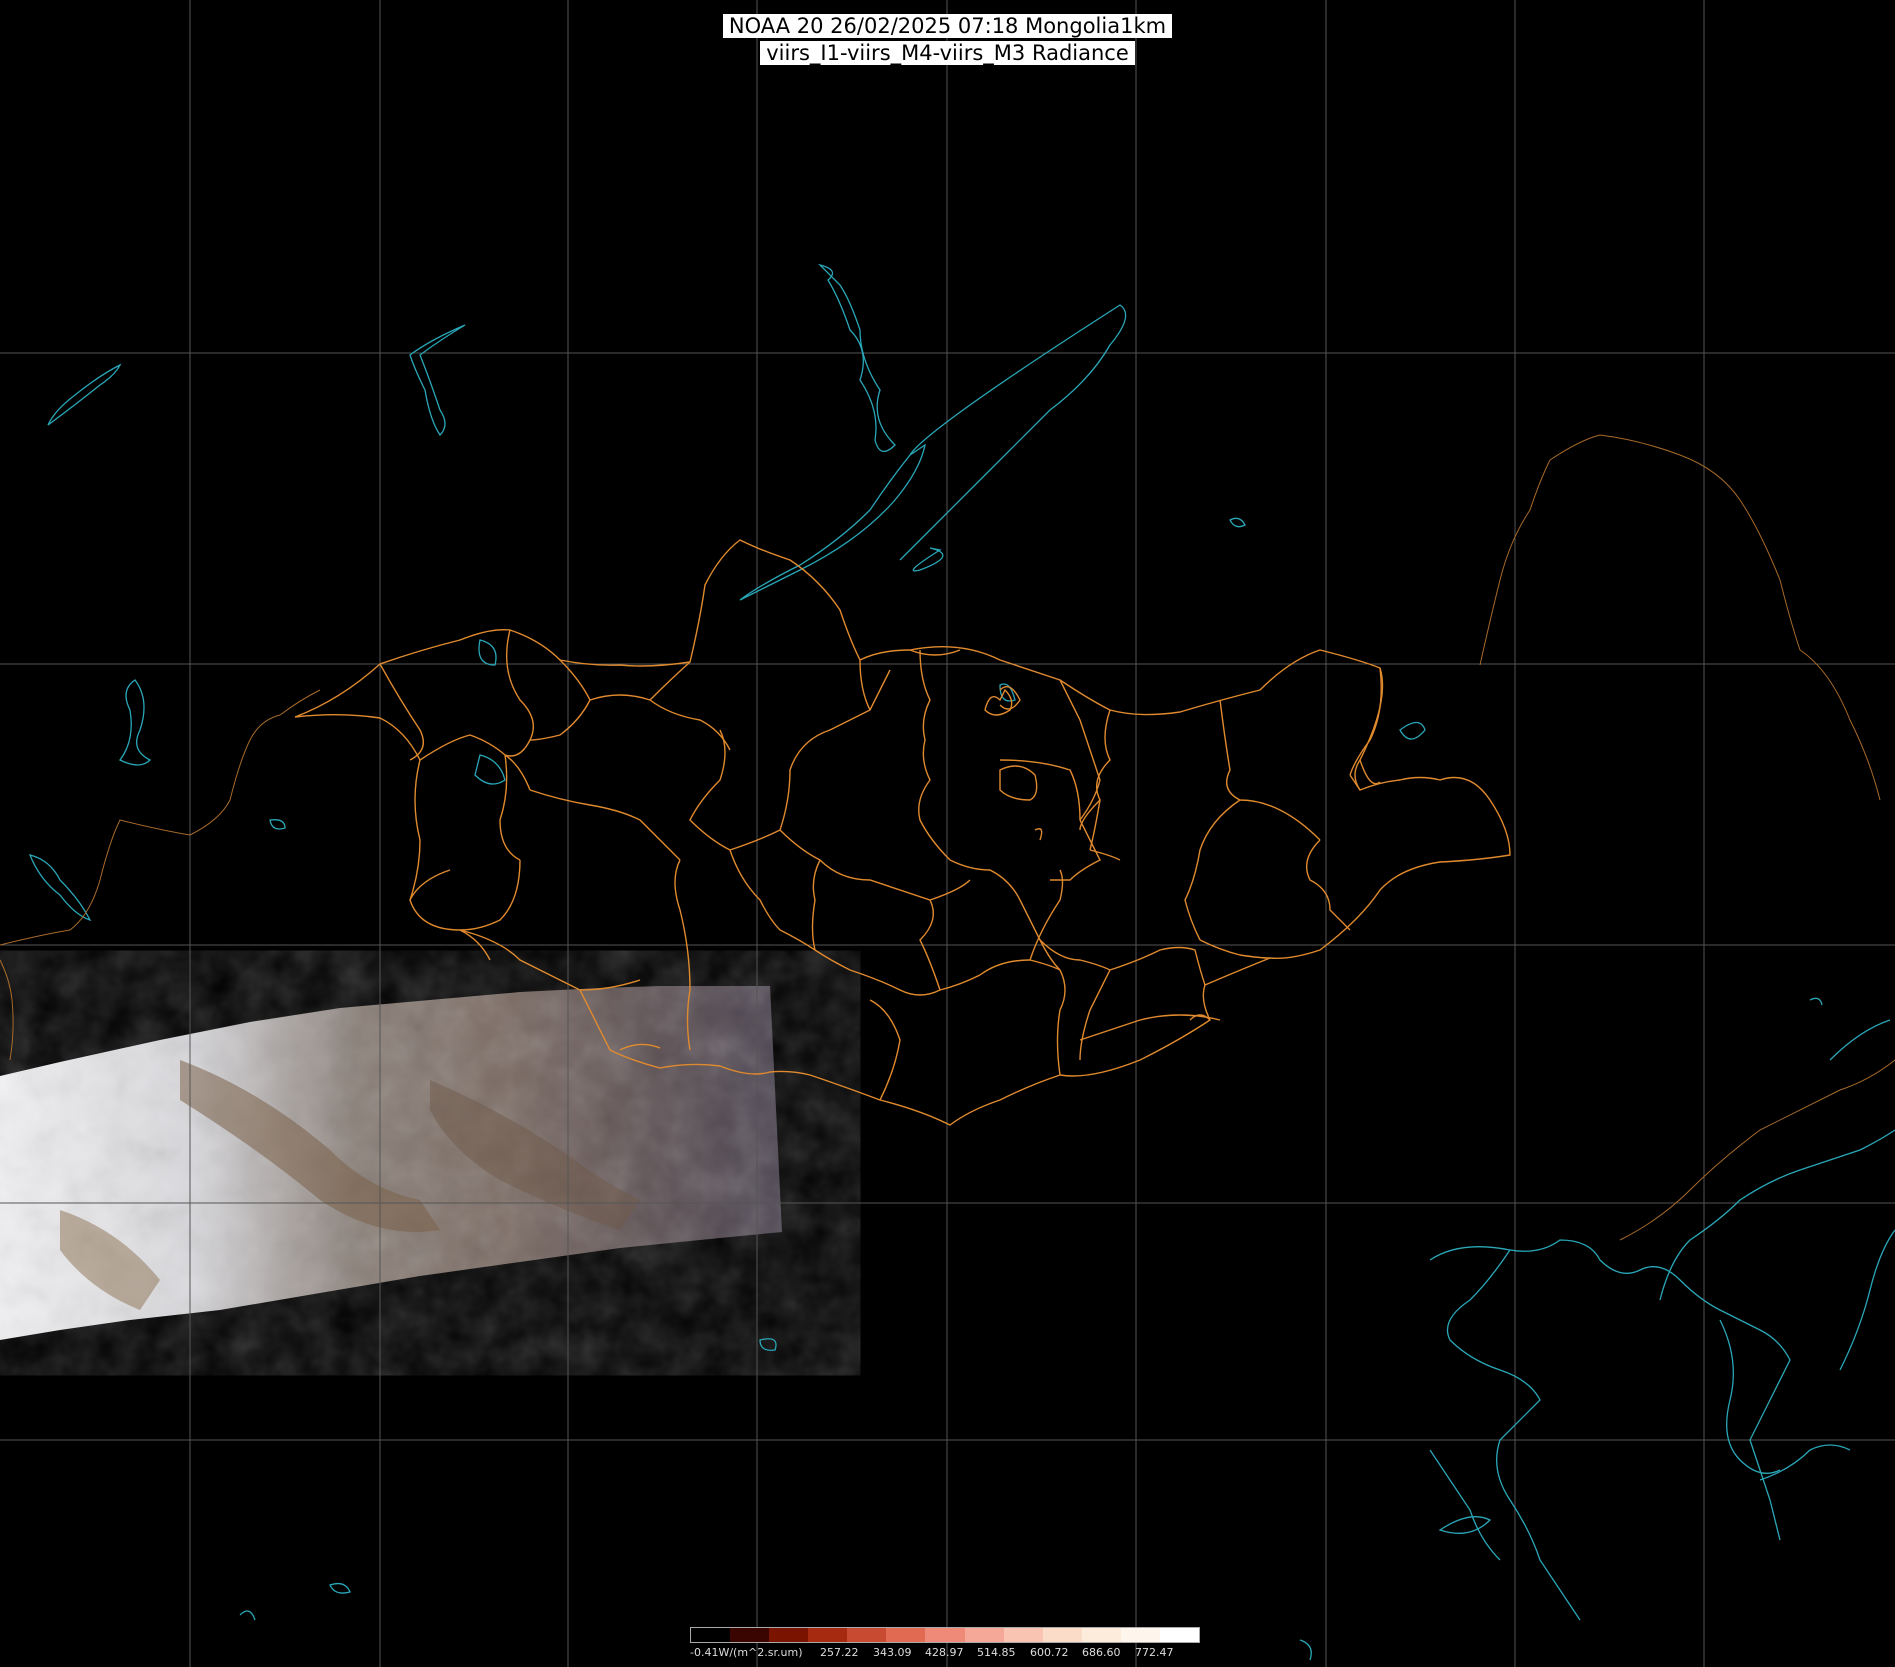 The height and width of the screenshot is (1667, 1895). Describe the element at coordinates (996, 1652) in the screenshot. I see `legend-label: 514.85` at that location.